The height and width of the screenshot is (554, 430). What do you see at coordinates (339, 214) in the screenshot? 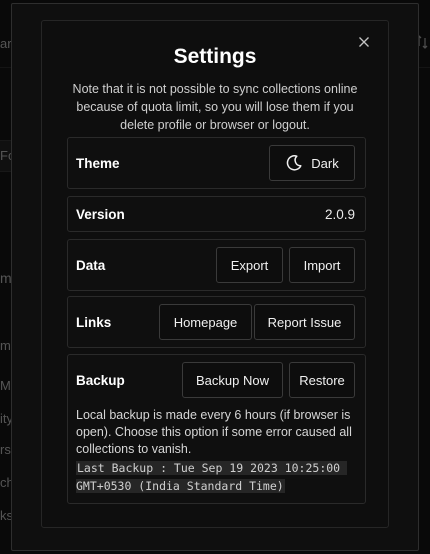
I see `version-value: 2.0.9` at bounding box center [339, 214].